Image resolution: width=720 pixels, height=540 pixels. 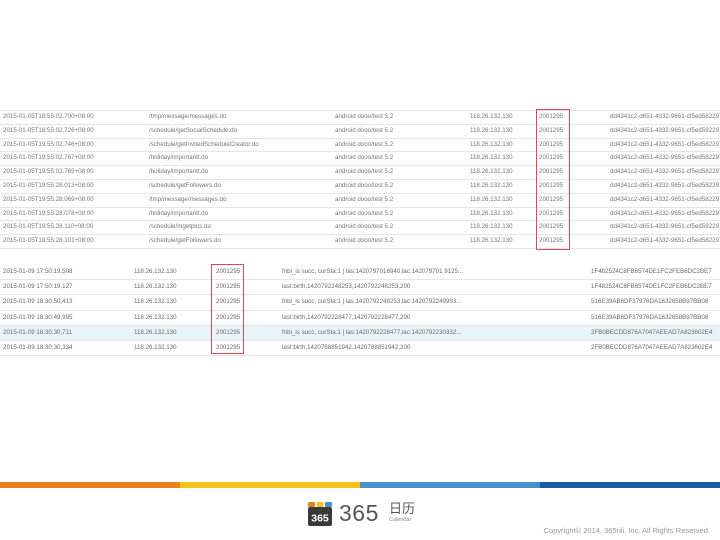 What do you see at coordinates (73, 172) in the screenshot?
I see `log-timestamp: 2015-01-05T19:55:02.765+08:00` at bounding box center [73, 172].